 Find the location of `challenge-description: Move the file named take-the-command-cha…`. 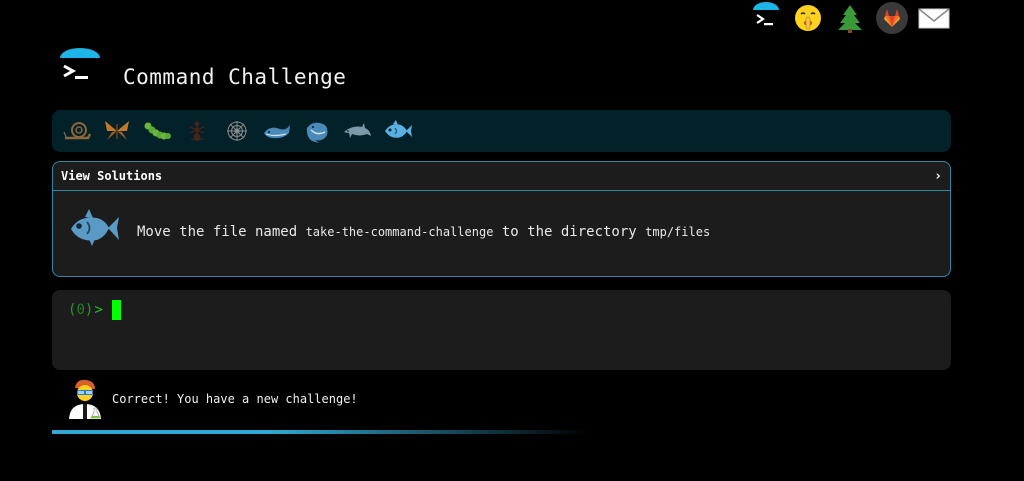

challenge-description: Move the file named take-the-command-cha… is located at coordinates (423, 232).